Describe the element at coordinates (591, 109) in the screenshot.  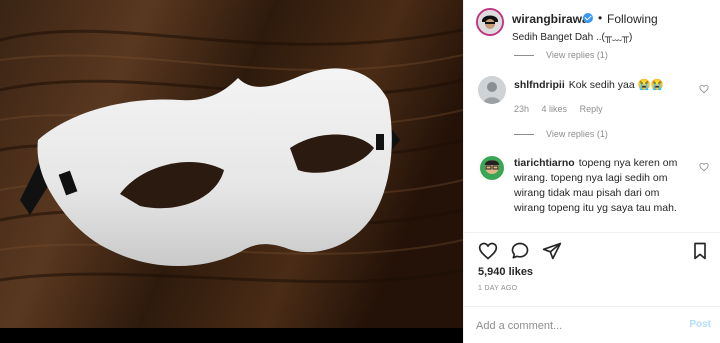
I see `comment-reply-button: Reply` at that location.